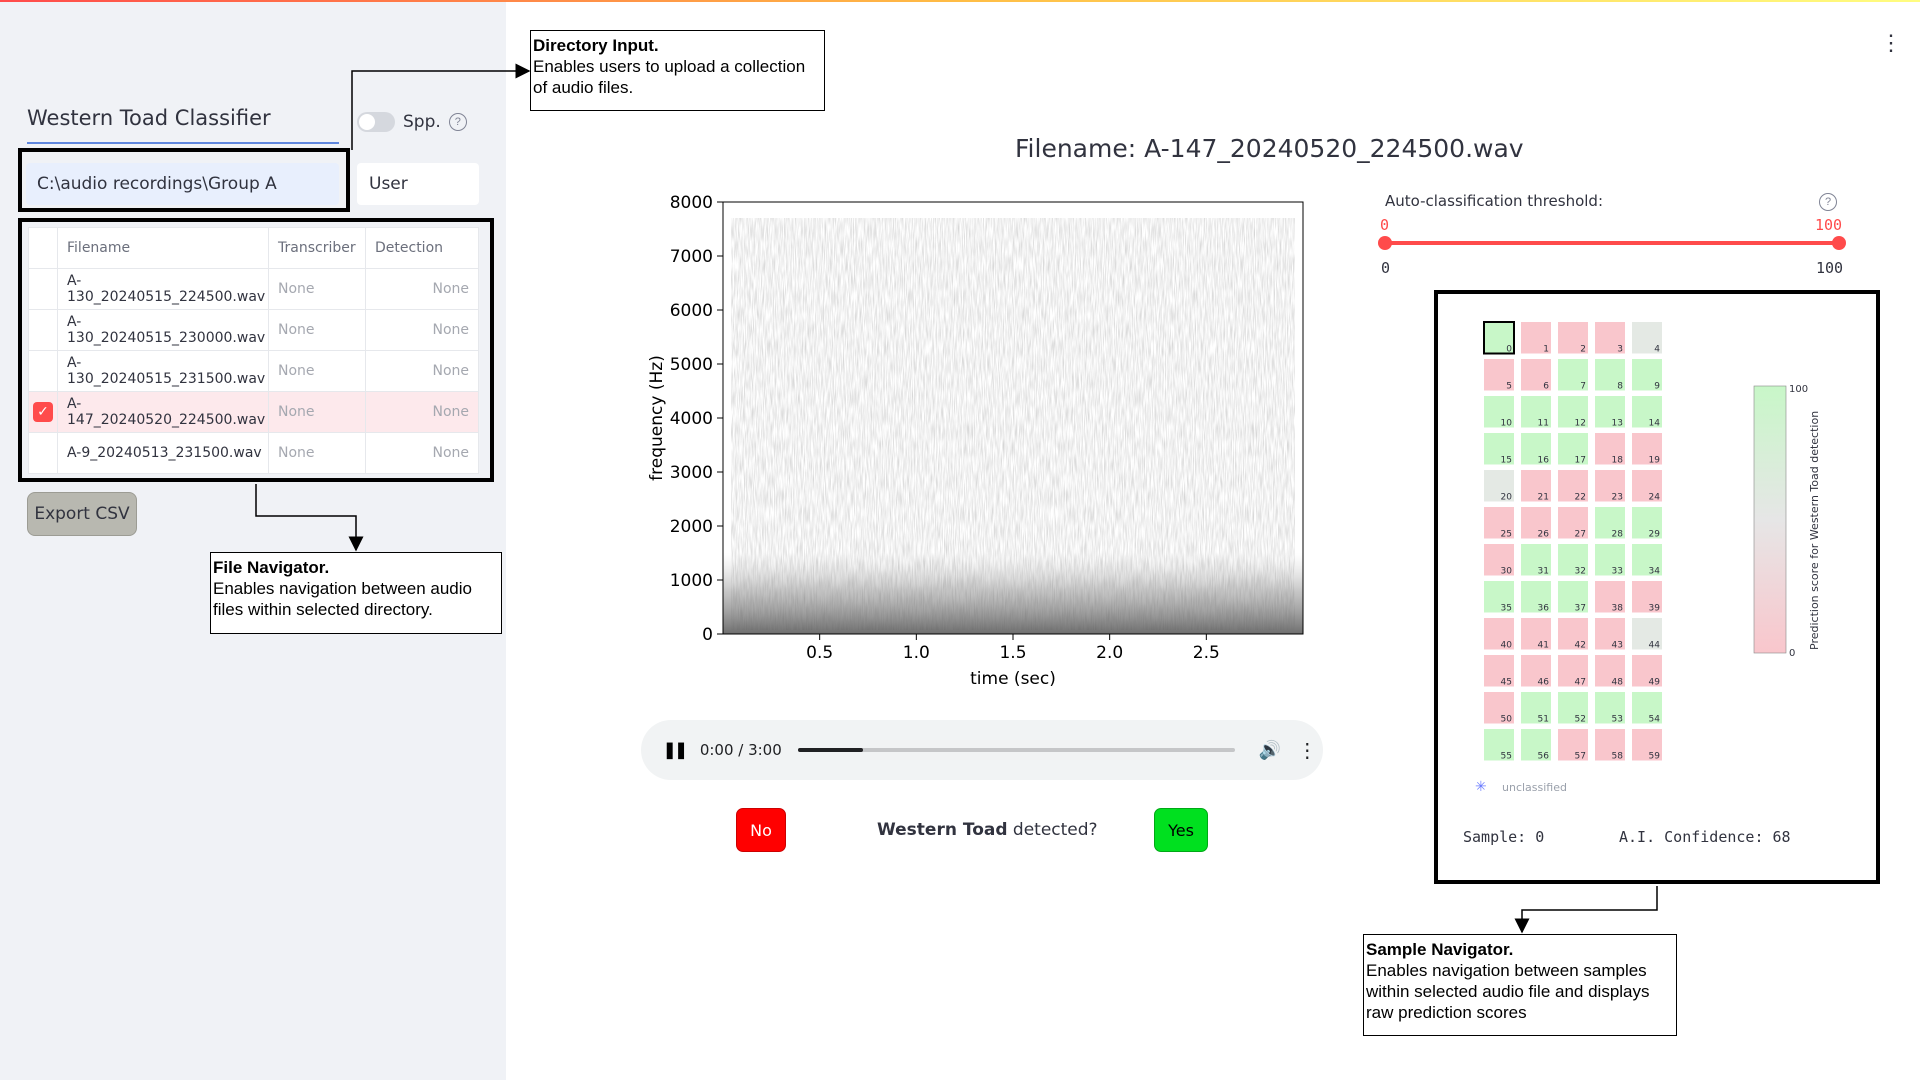  What do you see at coordinates (1385, 225) in the screenshot?
I see `threshold-low-value: 0` at bounding box center [1385, 225].